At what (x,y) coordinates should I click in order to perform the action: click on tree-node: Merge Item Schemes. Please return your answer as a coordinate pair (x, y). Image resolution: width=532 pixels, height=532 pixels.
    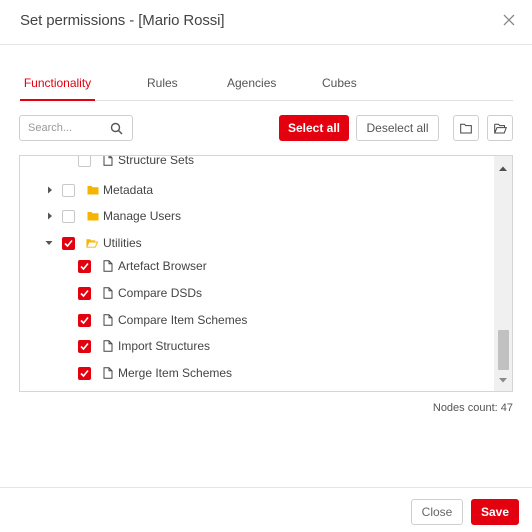
    Looking at the image, I should click on (257, 373).